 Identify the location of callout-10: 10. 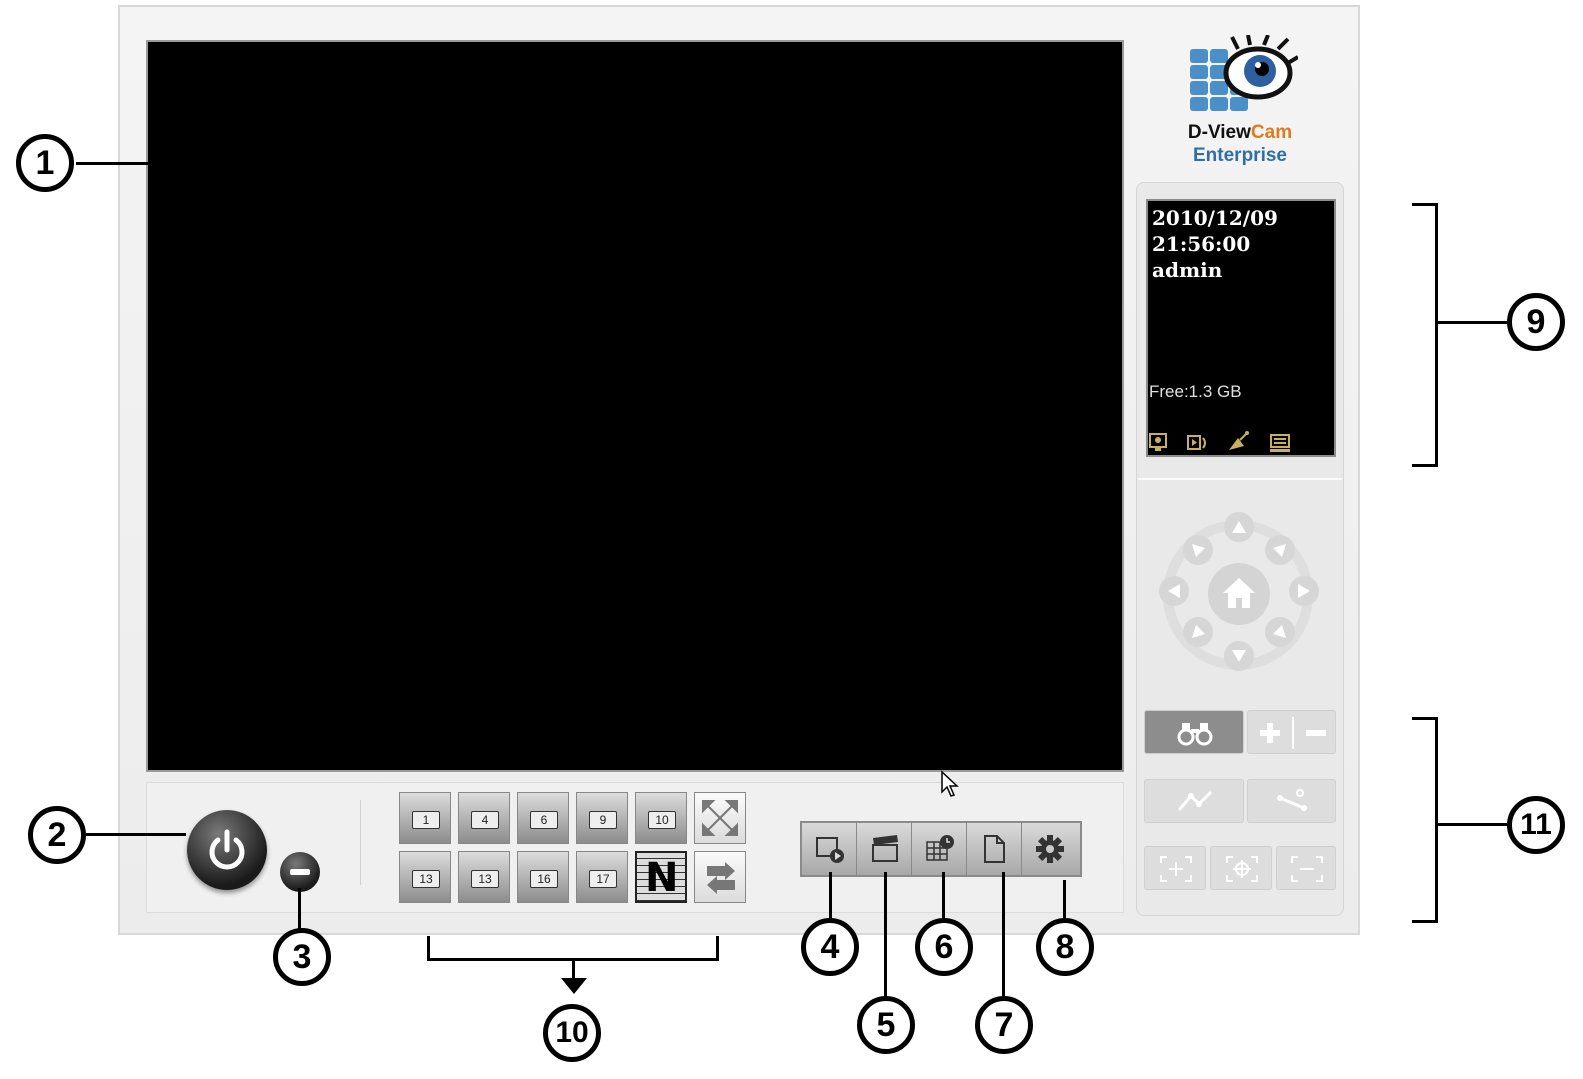
(572, 1033).